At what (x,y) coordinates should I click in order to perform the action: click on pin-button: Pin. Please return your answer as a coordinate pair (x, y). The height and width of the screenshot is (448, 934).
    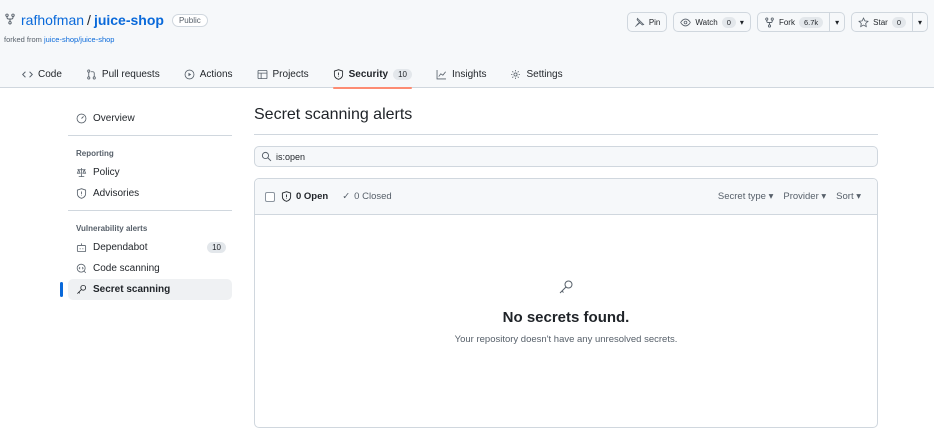
    Looking at the image, I should click on (647, 22).